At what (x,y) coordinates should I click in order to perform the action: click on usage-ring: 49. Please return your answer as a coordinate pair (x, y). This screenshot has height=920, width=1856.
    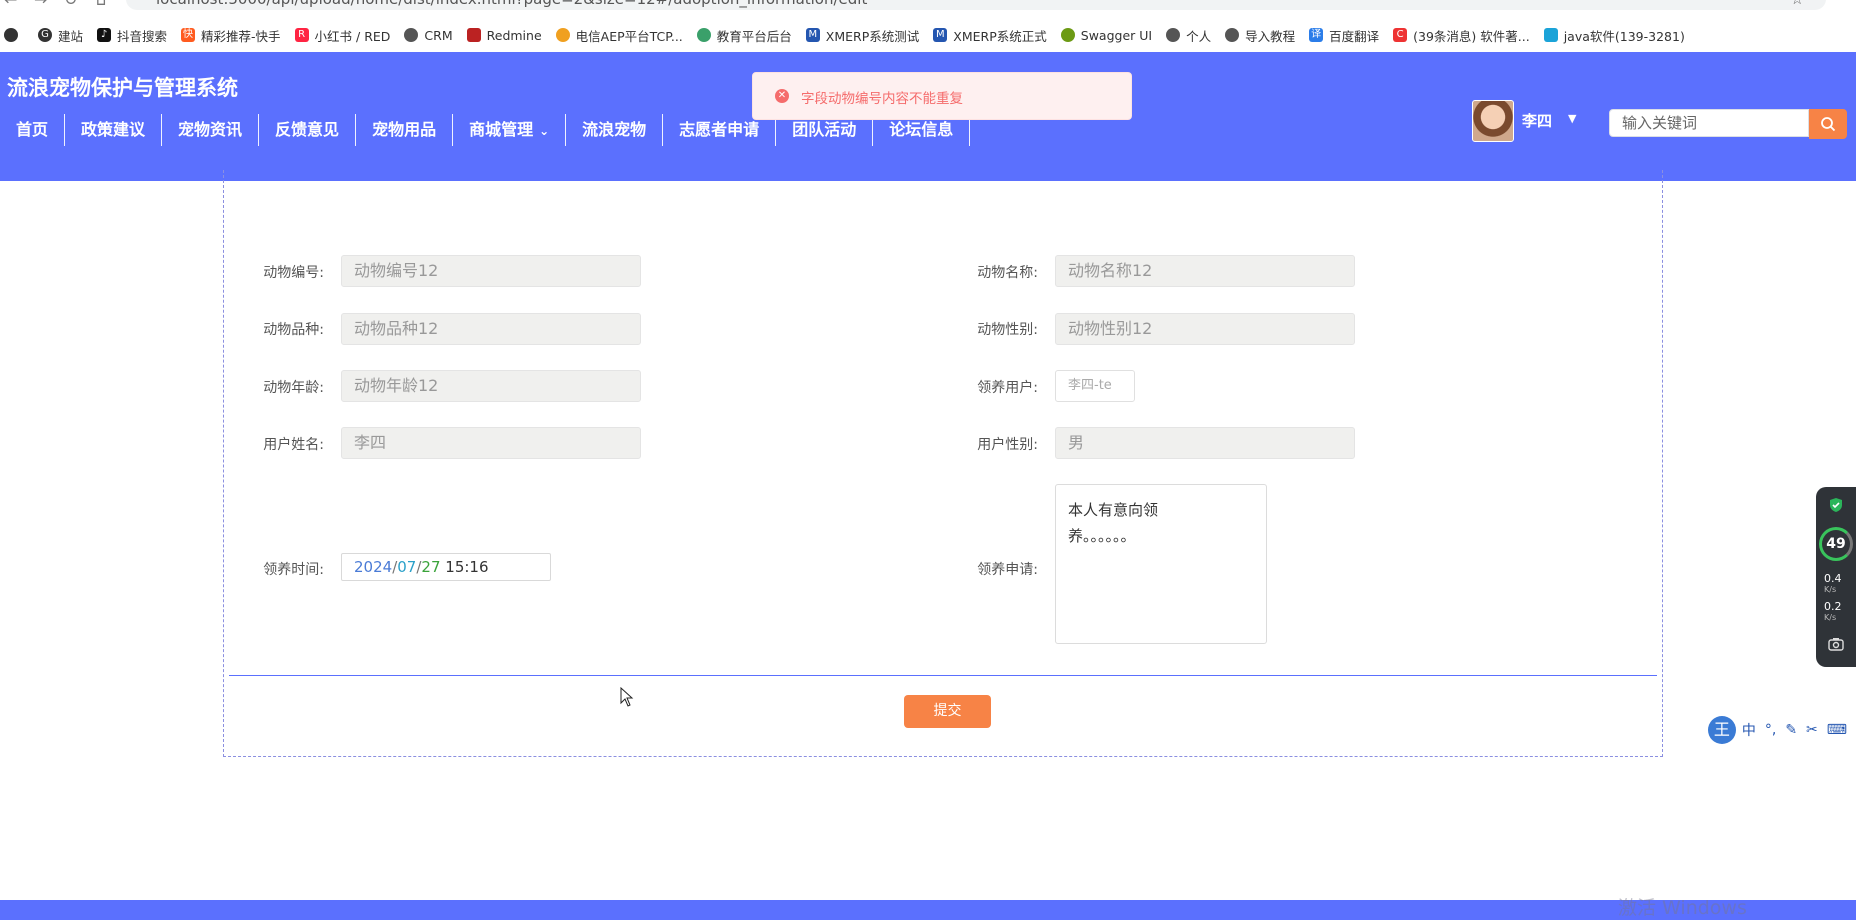
    Looking at the image, I should click on (1836, 544).